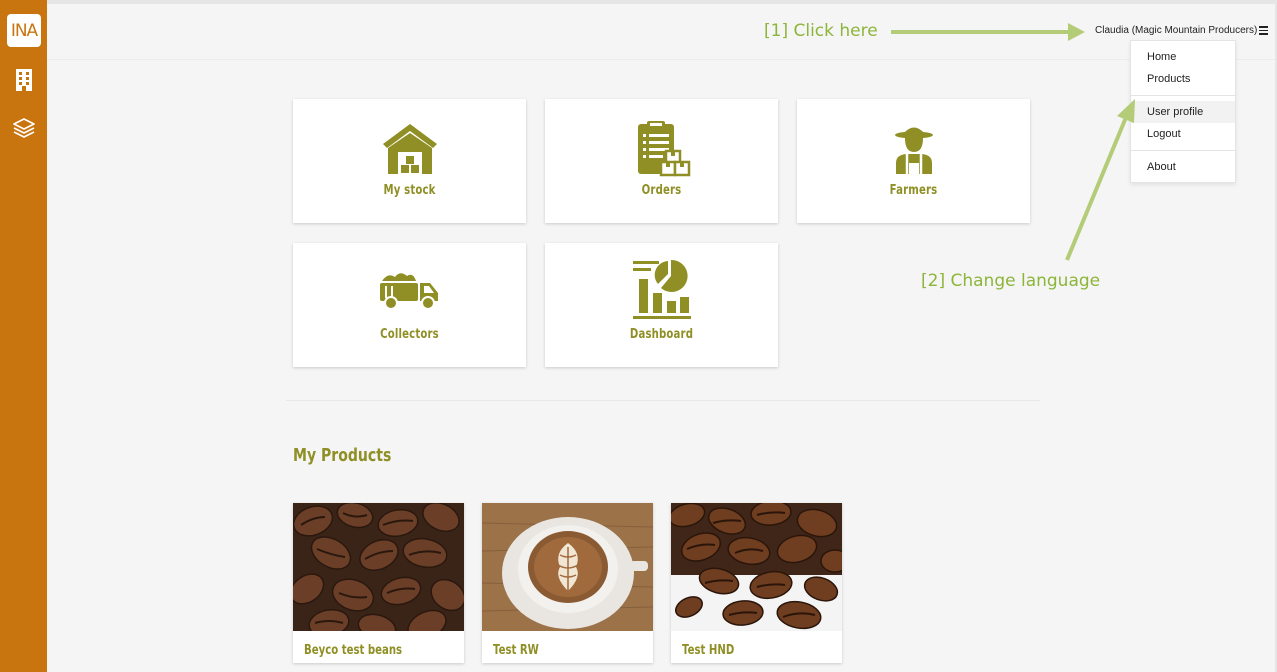 This screenshot has height=672, width=1277. I want to click on user-dropdown-menu: Home Products User profile Logout About, so click(1183, 111).